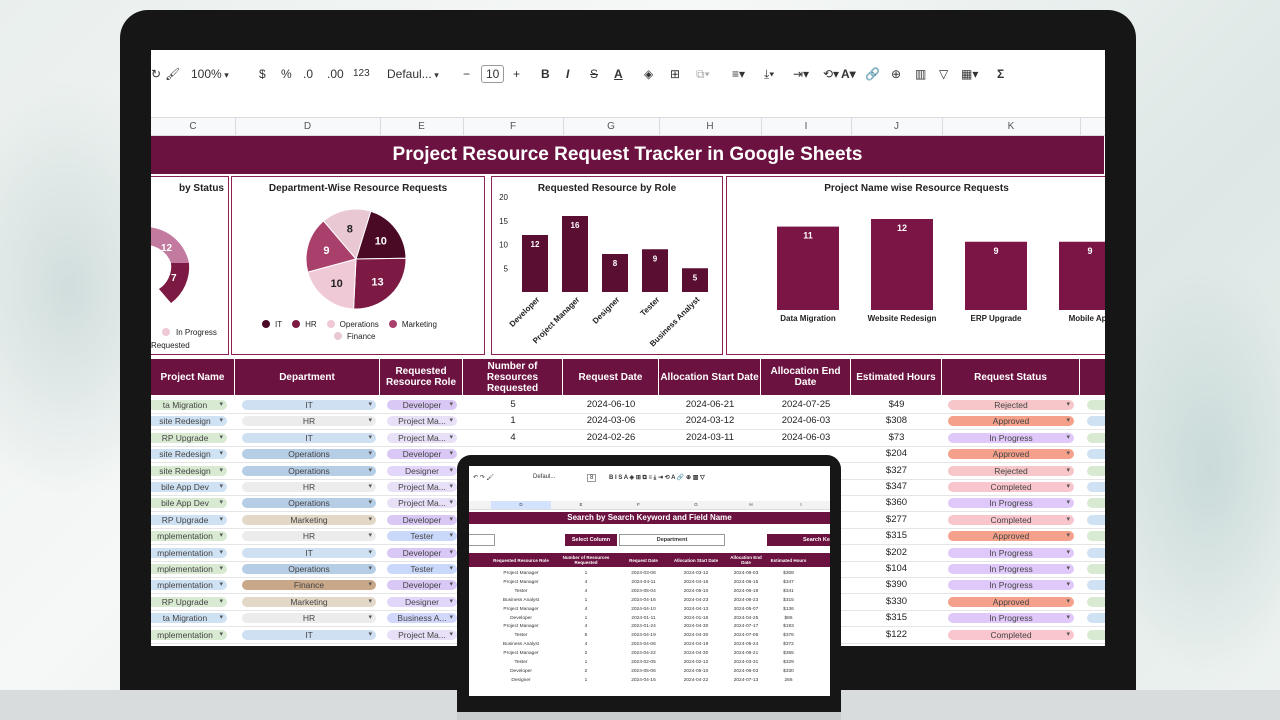 This screenshot has height=720, width=1280. I want to click on select-column-dropdown: Department, so click(672, 540).